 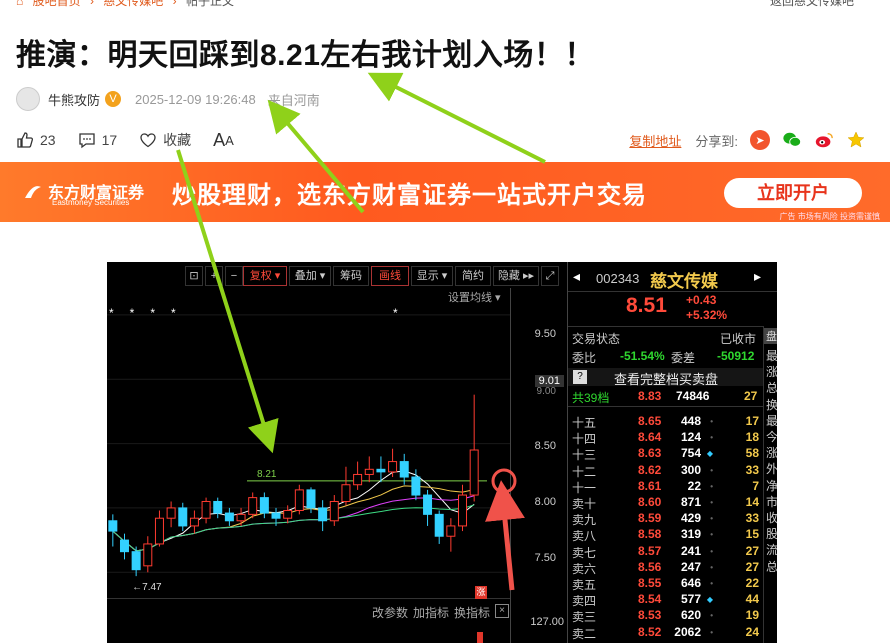 What do you see at coordinates (584, 487) in the screenshot?
I see `level-label: 十一` at bounding box center [584, 487].